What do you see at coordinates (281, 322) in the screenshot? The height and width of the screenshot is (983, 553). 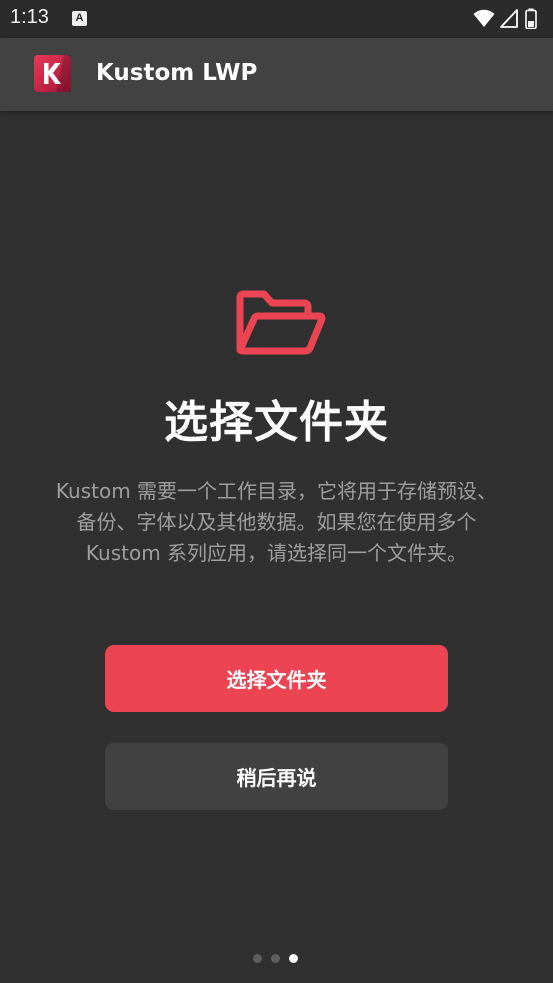 I see `folder-open-icon` at bounding box center [281, 322].